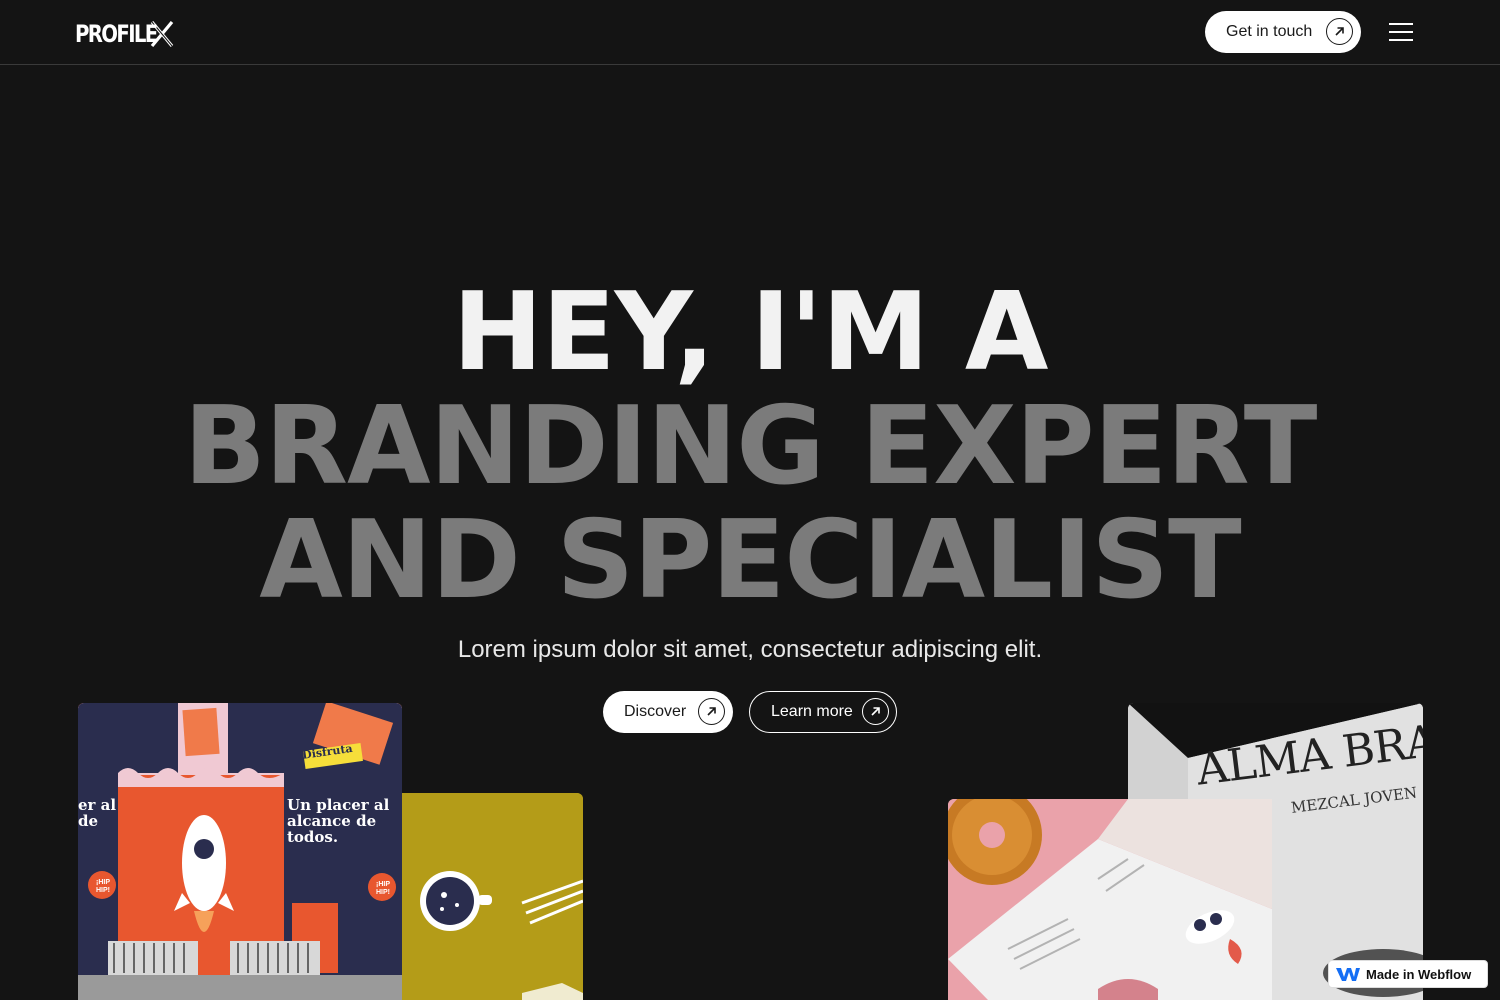 The width and height of the screenshot is (1500, 1000). What do you see at coordinates (750, 560) in the screenshot?
I see `headline-line-3: AND SPECIALIST` at bounding box center [750, 560].